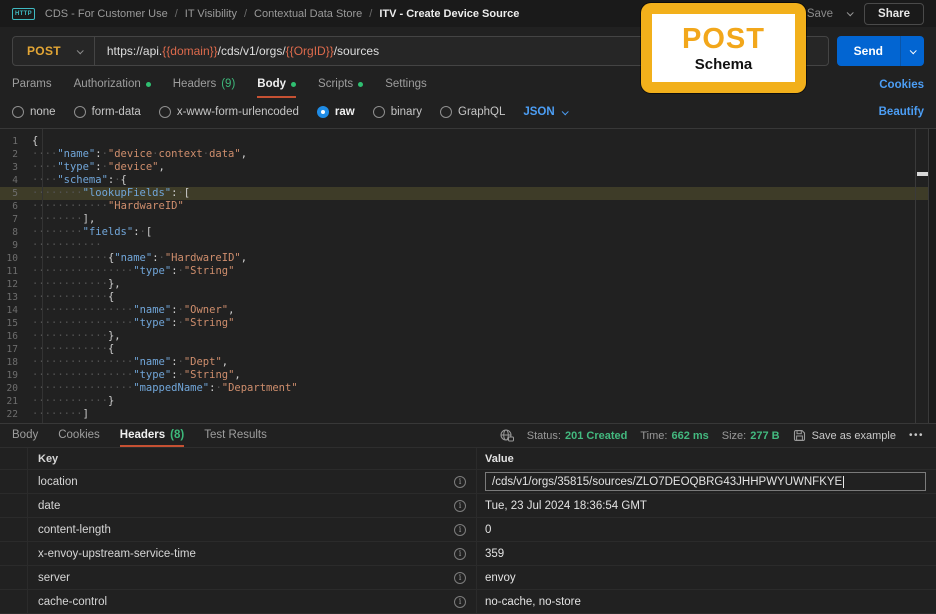 This screenshot has width=936, height=614. What do you see at coordinates (499, 458) in the screenshot?
I see `value-header-cell: Value` at bounding box center [499, 458].